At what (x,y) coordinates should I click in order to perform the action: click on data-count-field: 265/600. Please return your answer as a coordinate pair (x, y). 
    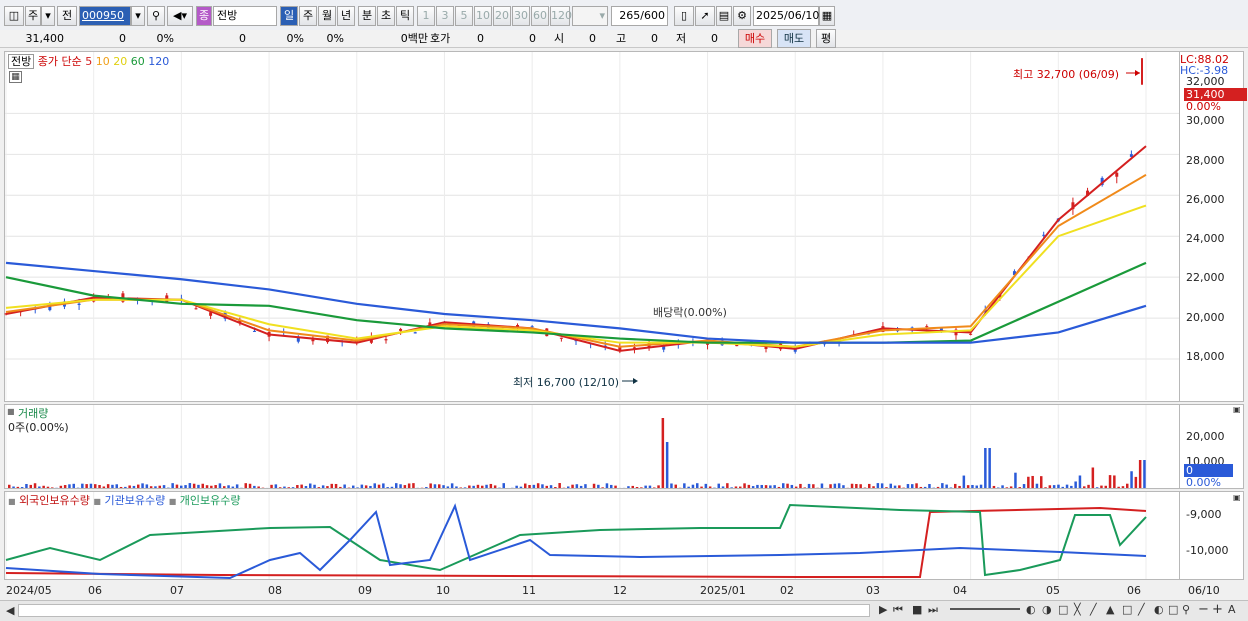
    Looking at the image, I should click on (639, 16).